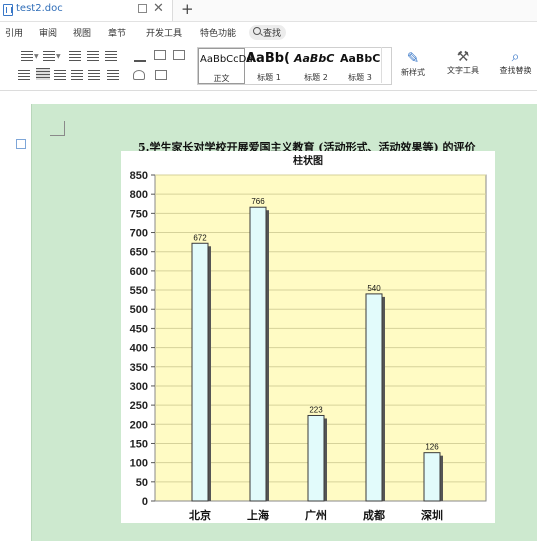 This screenshot has width=537, height=541. What do you see at coordinates (515, 70) in the screenshot?
I see `find-replace-label: 查找替换` at bounding box center [515, 70].